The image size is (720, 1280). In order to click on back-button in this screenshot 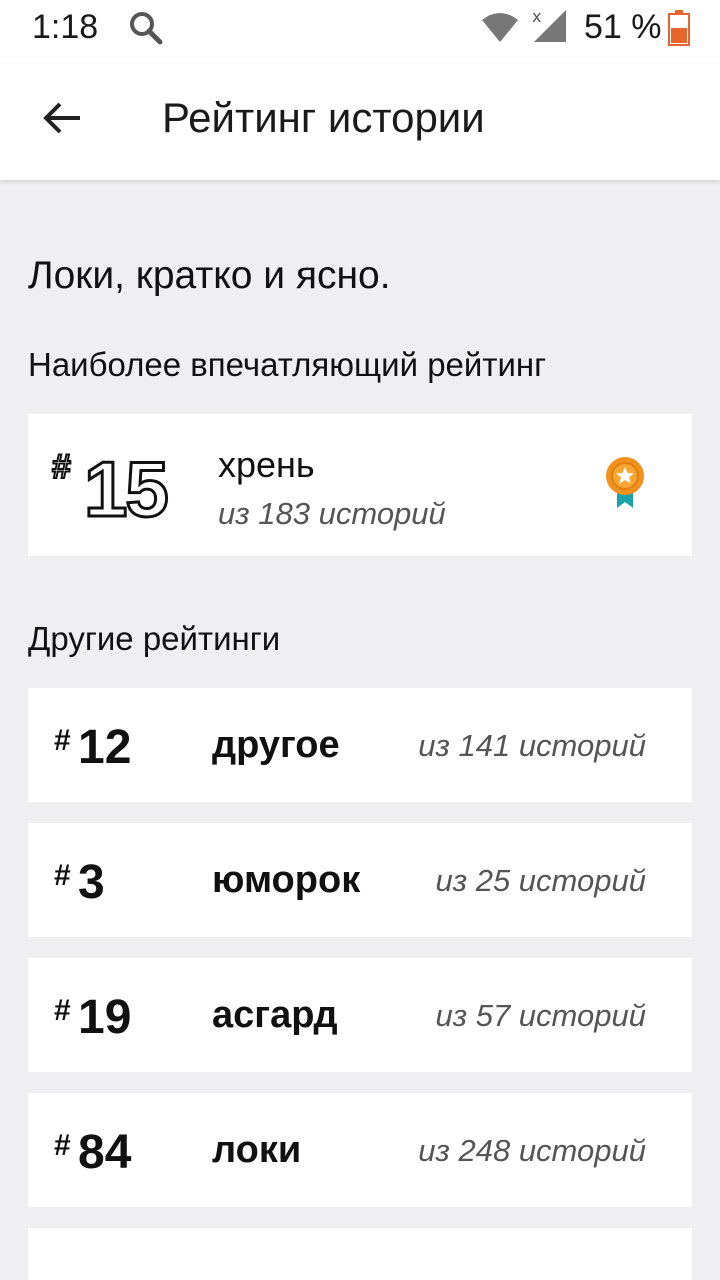, I will do `click(63, 119)`.